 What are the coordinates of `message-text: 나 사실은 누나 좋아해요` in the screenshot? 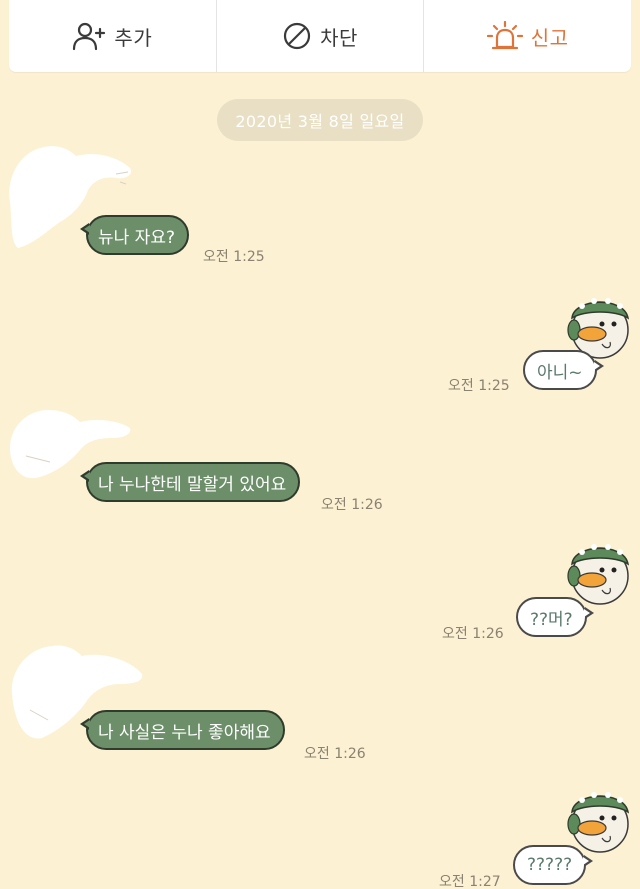 It's located at (184, 732).